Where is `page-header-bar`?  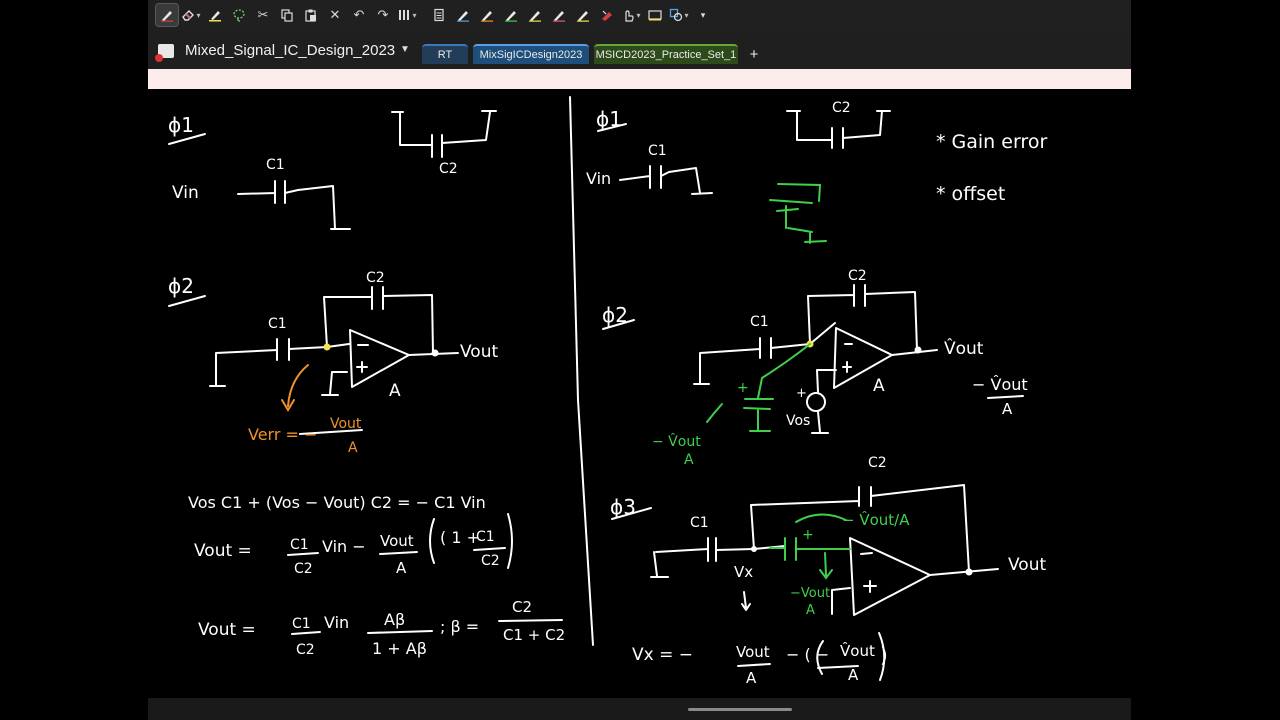 page-header-bar is located at coordinates (639, 79).